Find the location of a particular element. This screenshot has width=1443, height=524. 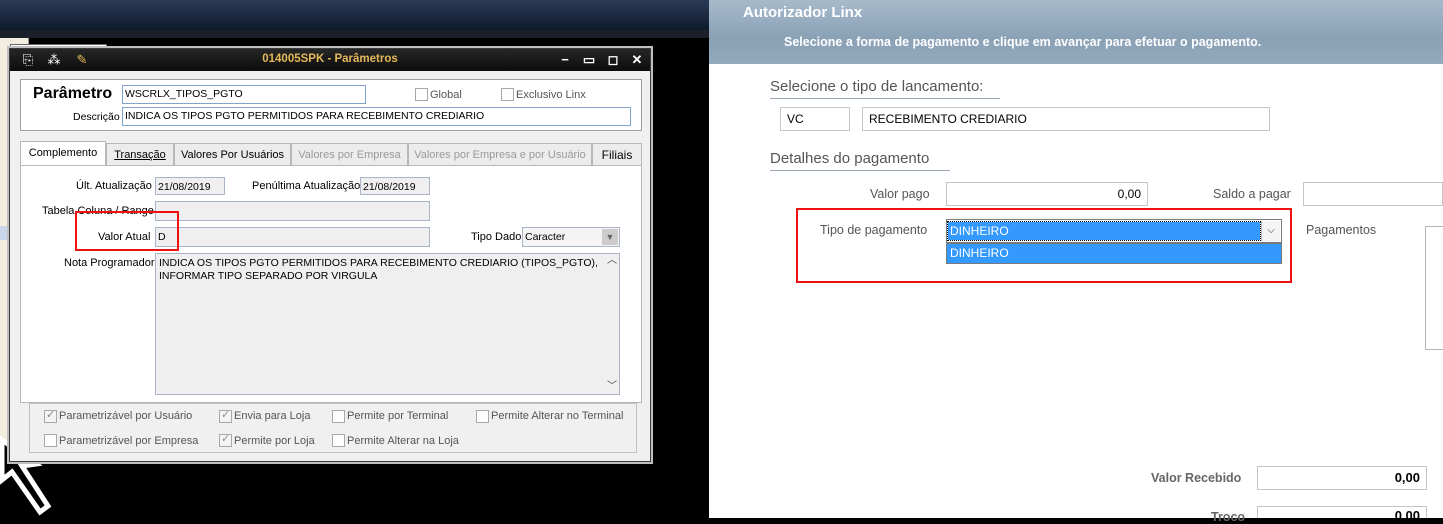

annotation-highlight-tipo-pagamento is located at coordinates (1044, 245).